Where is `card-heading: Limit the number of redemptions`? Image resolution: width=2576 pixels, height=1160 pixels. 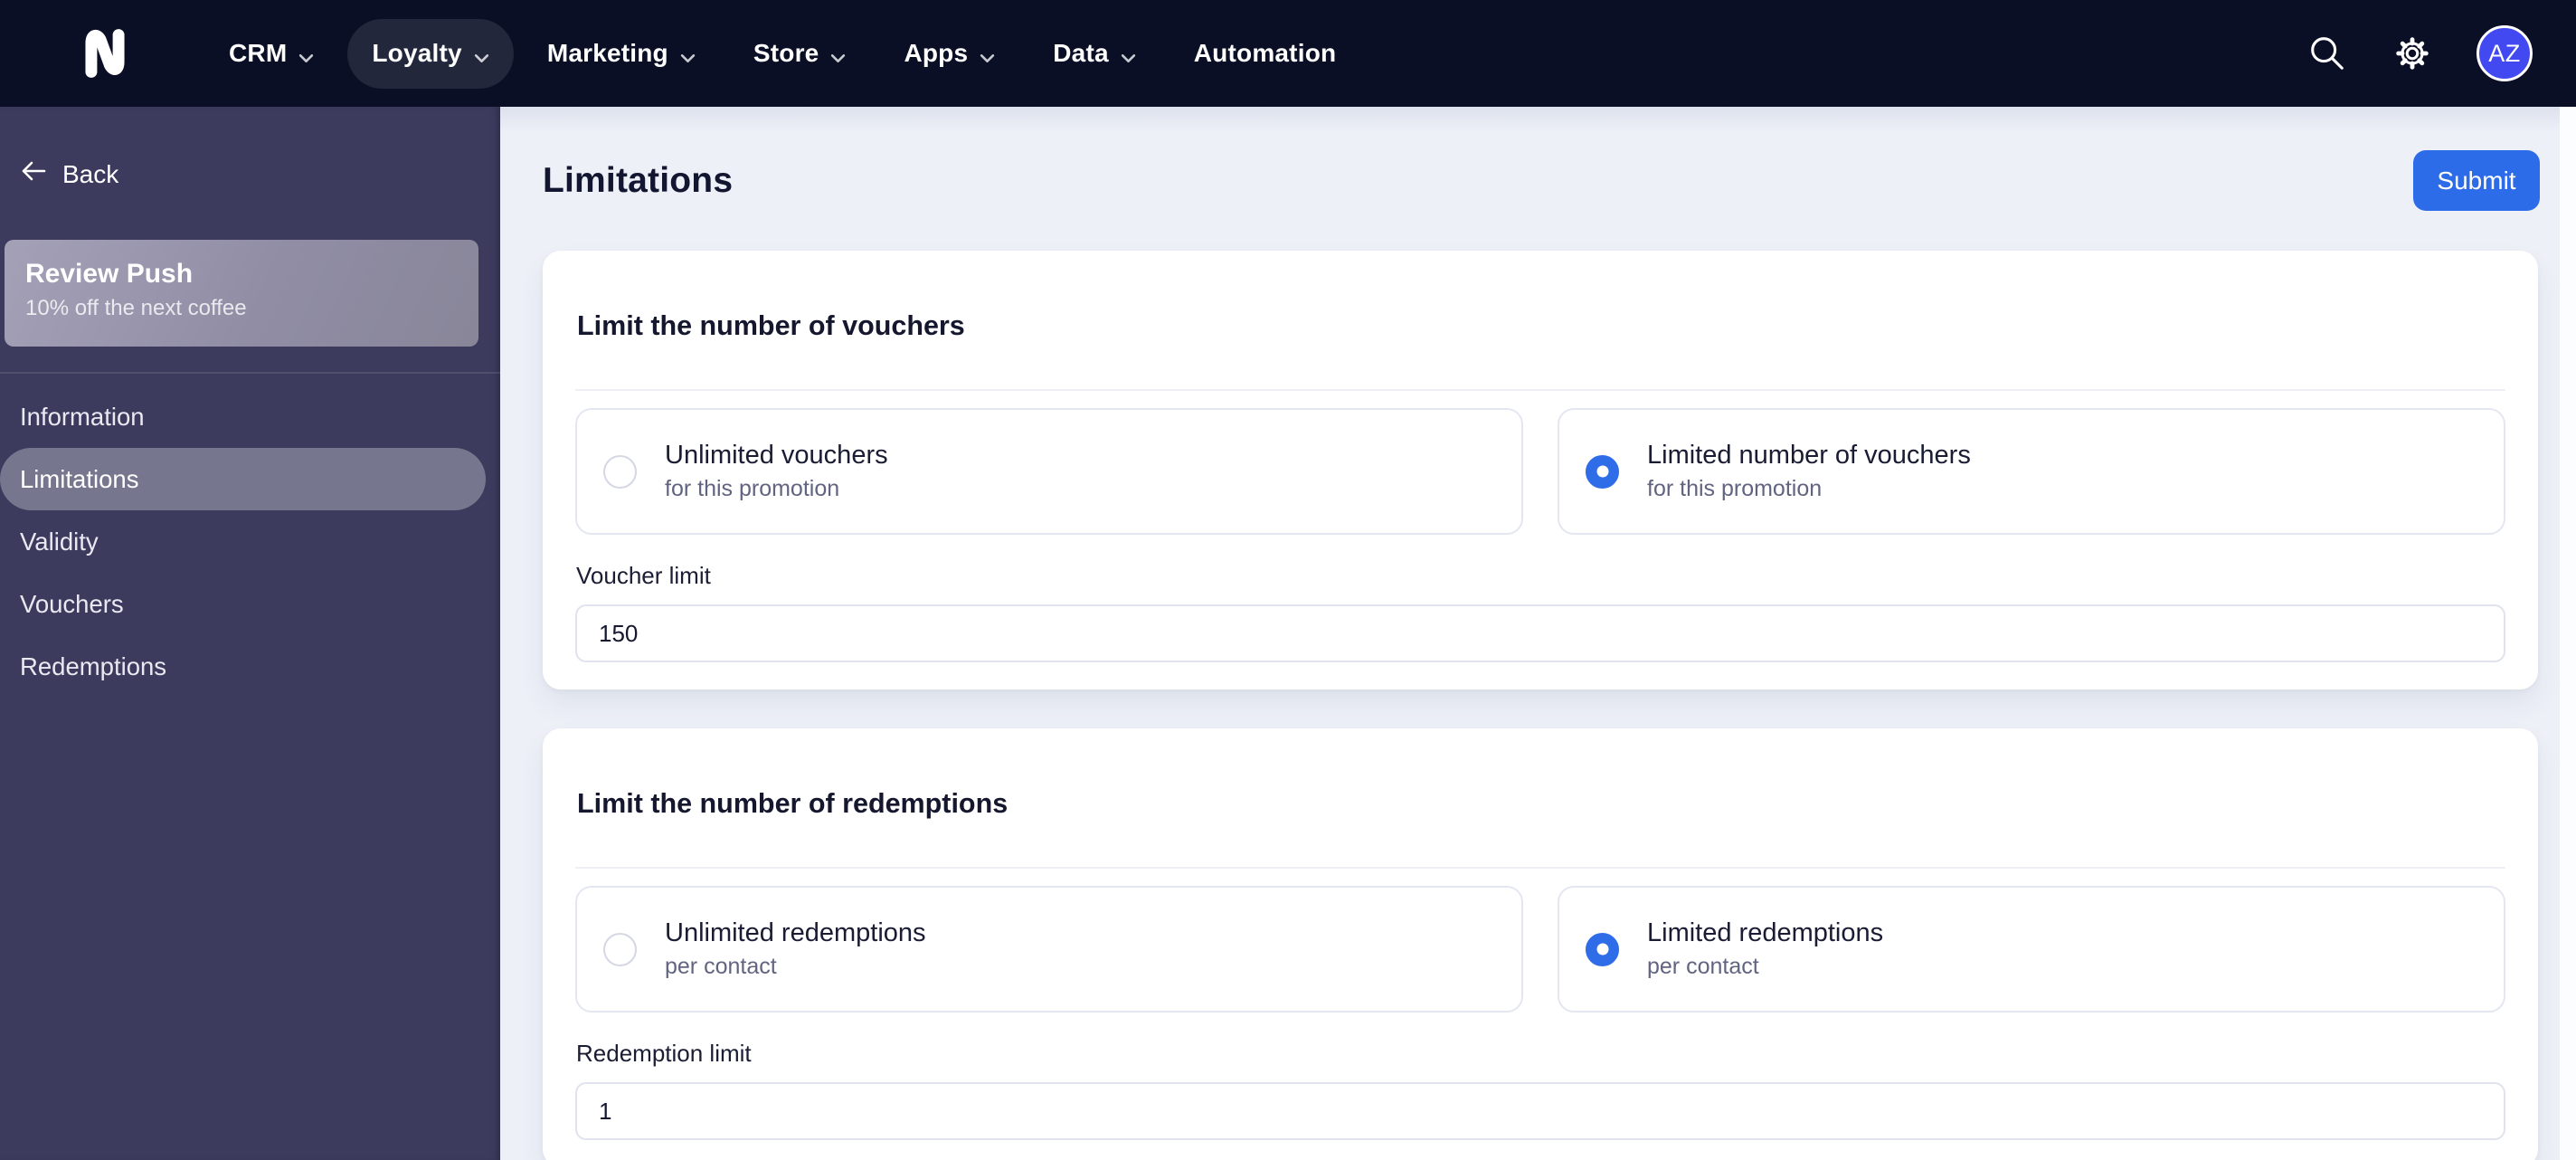 card-heading: Limit the number of redemptions is located at coordinates (793, 803).